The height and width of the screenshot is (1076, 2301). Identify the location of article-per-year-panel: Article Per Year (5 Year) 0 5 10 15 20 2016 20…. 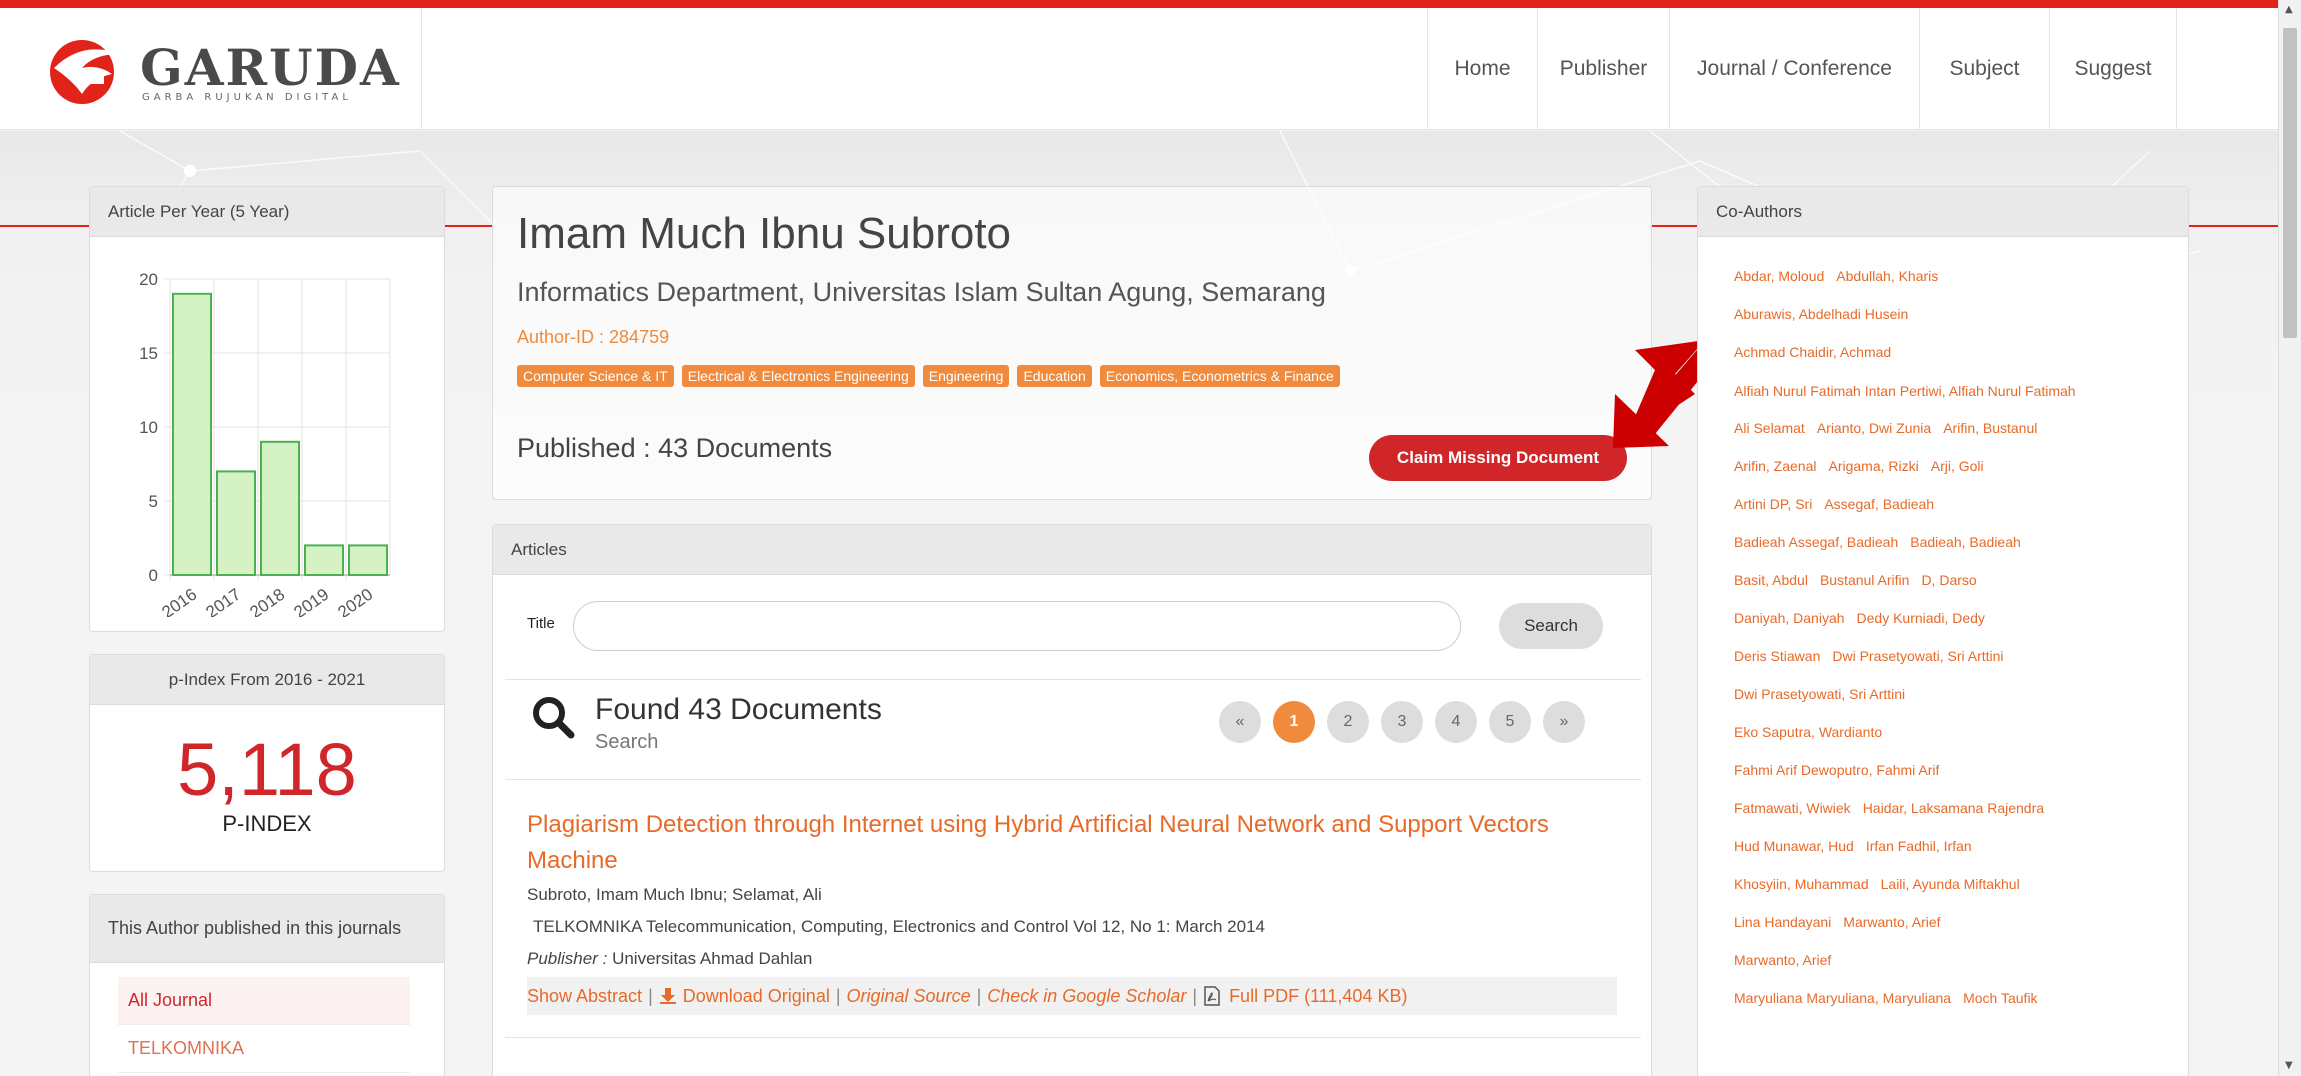
(267, 409).